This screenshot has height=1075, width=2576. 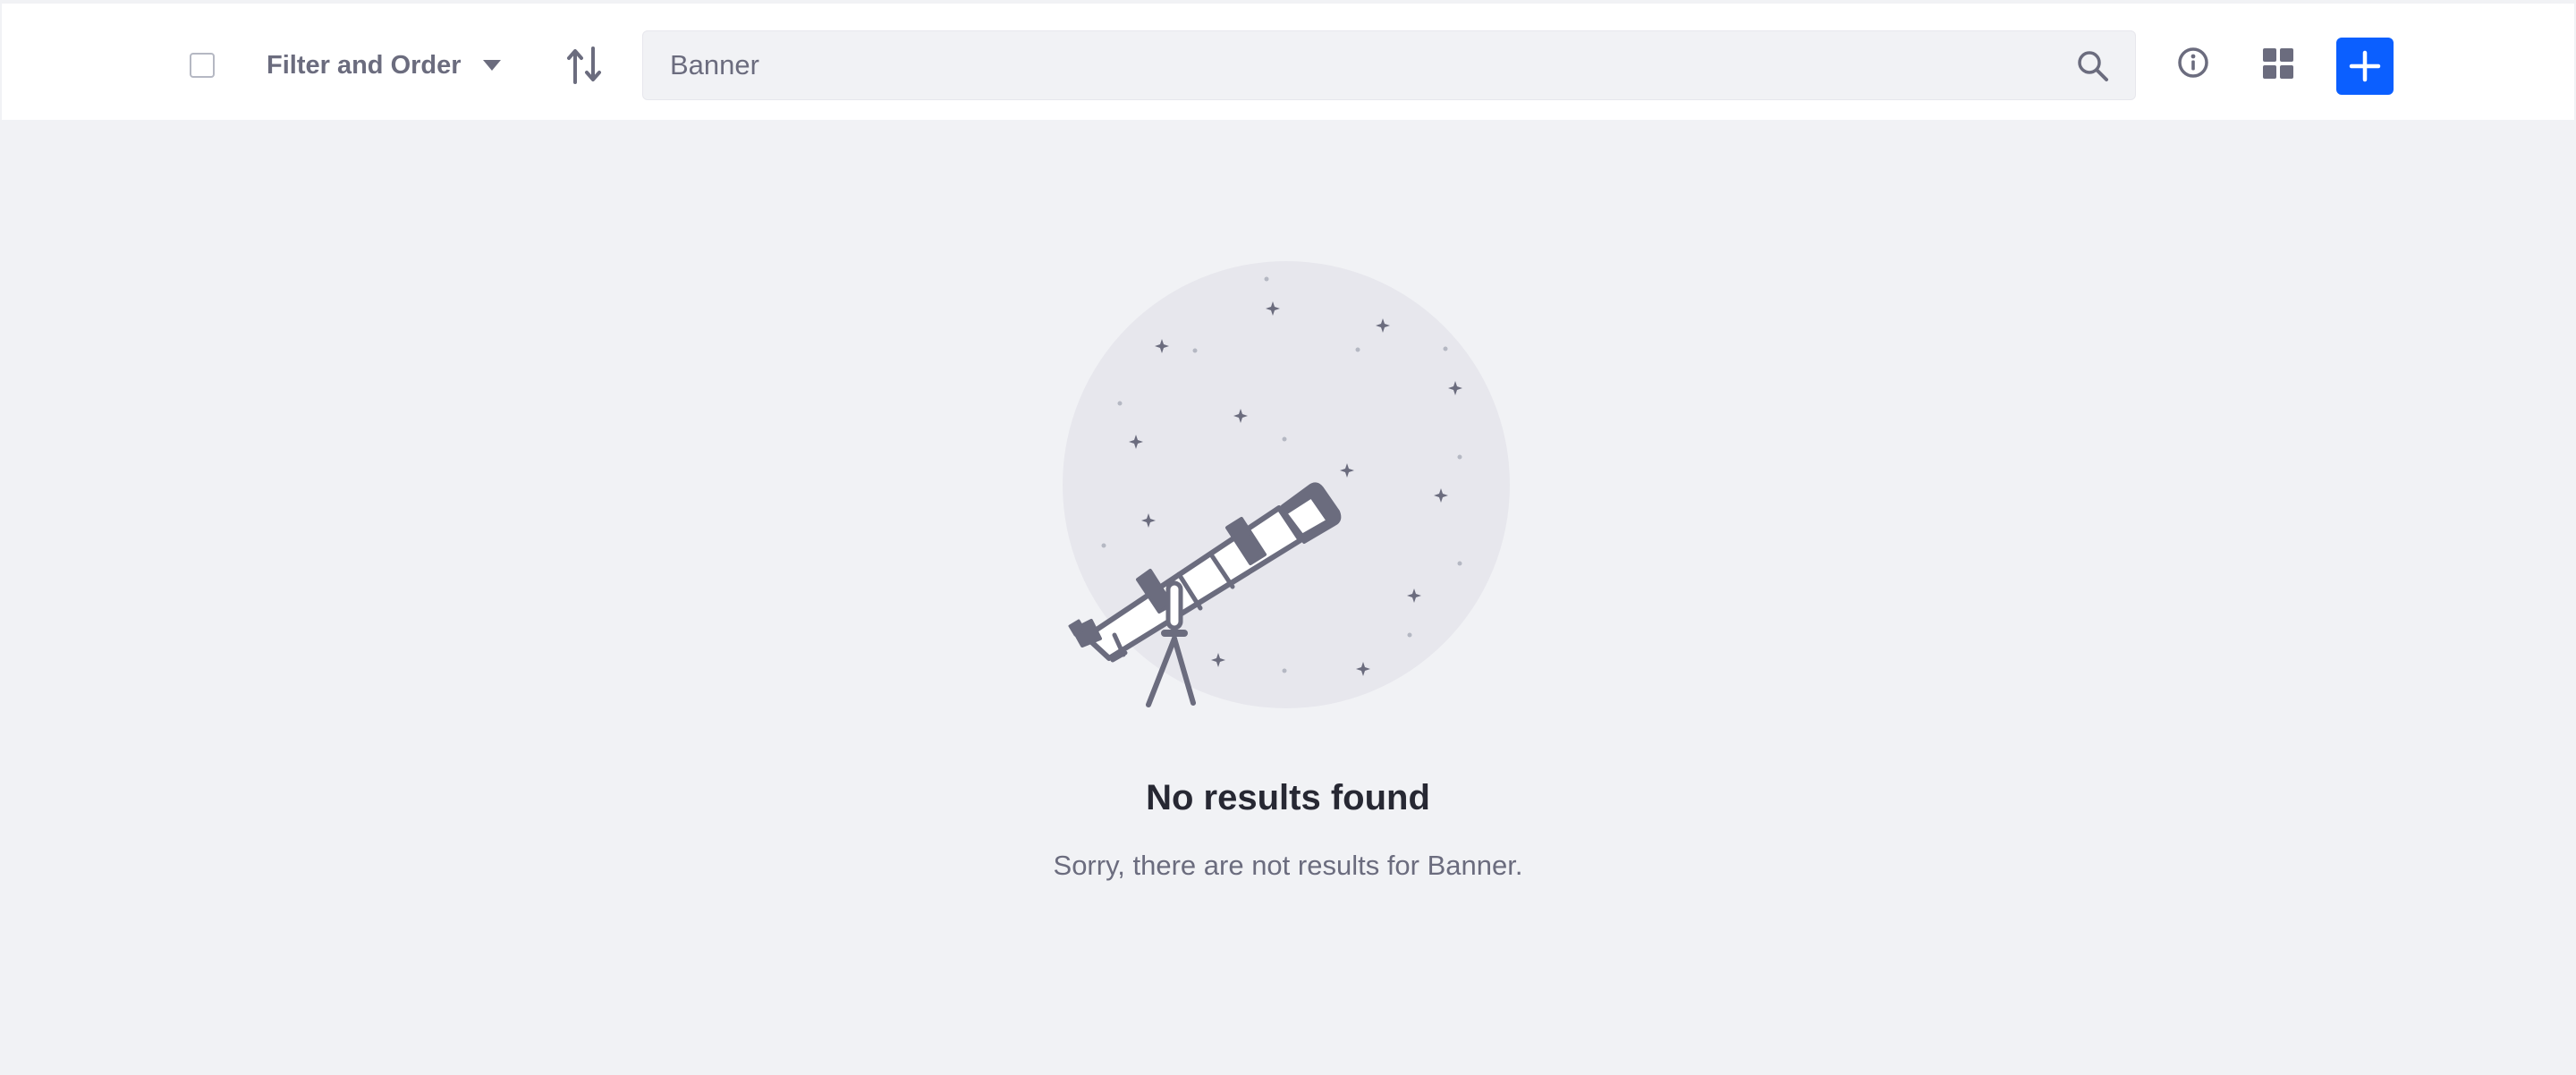 I want to click on cards-icon, so click(x=2278, y=63).